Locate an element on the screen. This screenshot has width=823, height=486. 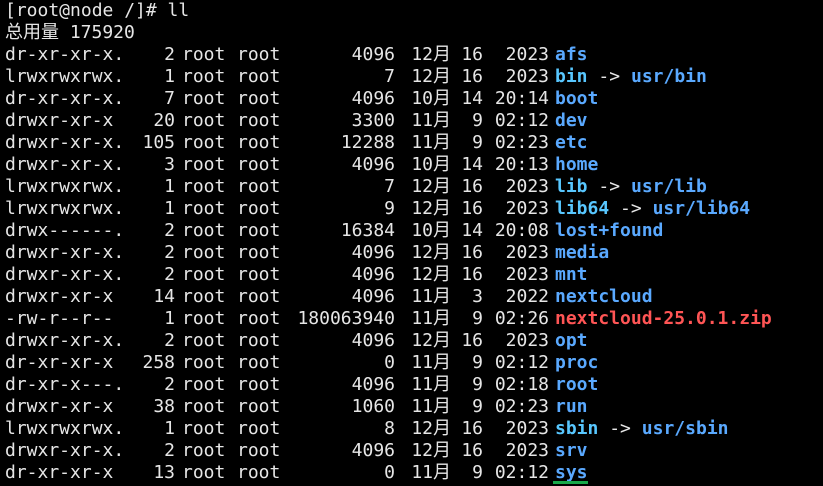
size-cell: 0 is located at coordinates (389, 362).